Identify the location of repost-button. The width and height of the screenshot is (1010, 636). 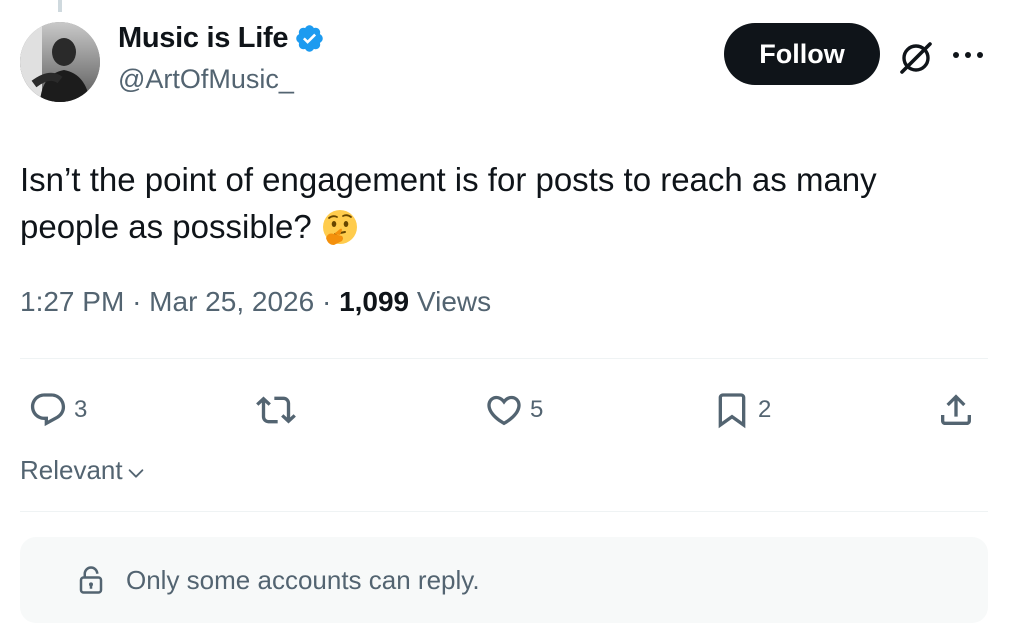
(276, 410).